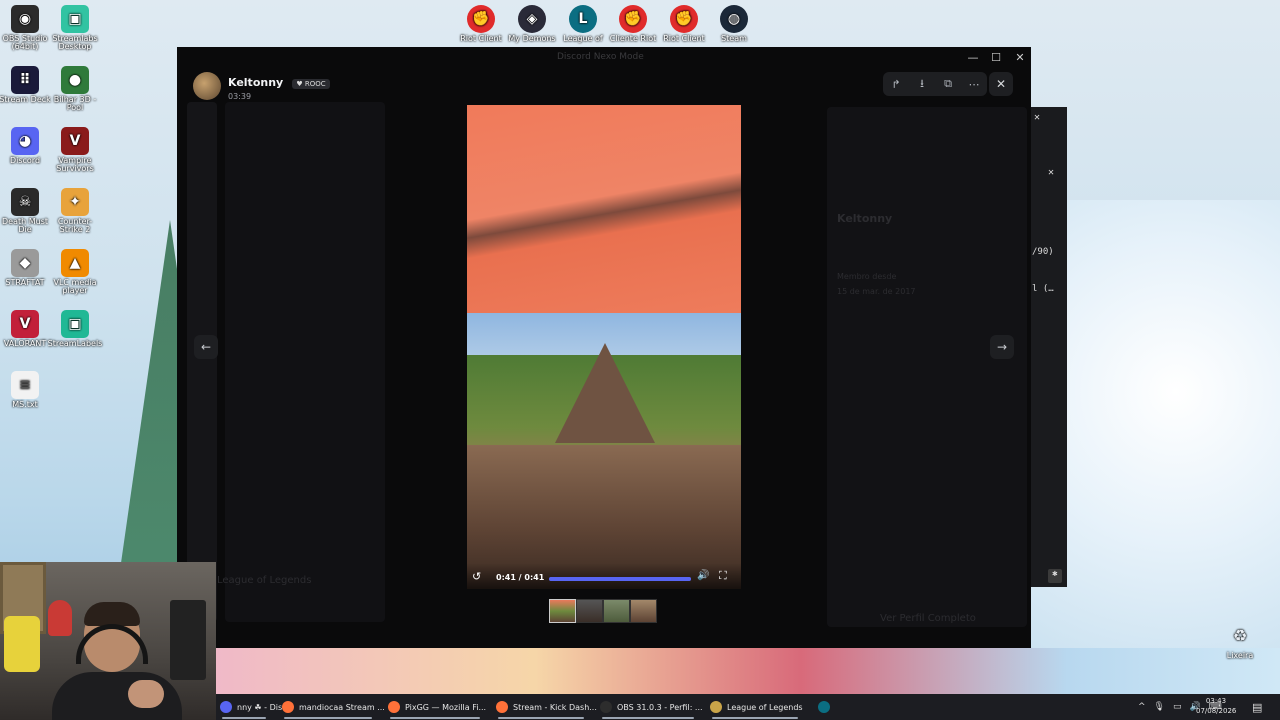  Describe the element at coordinates (25, 282) in the screenshot. I see `desktop-icon-label: STRAFTAT` at that location.